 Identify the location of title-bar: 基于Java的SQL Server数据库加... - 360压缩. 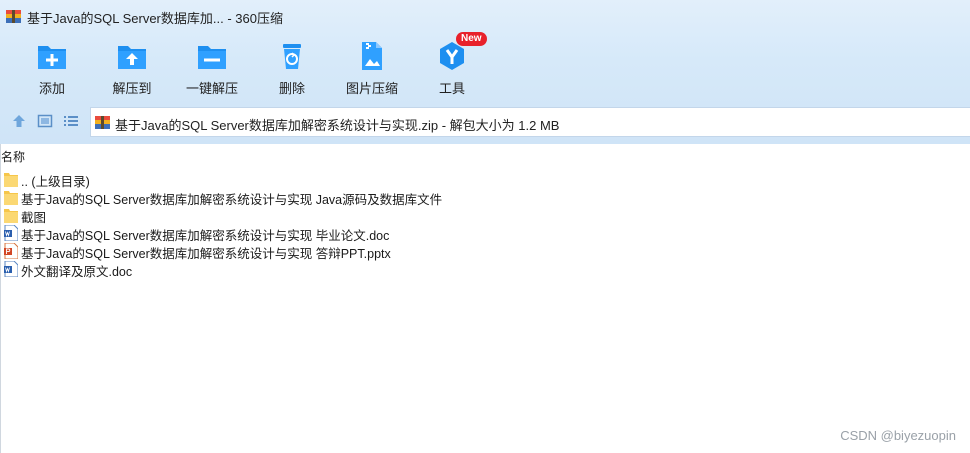
(485, 16).